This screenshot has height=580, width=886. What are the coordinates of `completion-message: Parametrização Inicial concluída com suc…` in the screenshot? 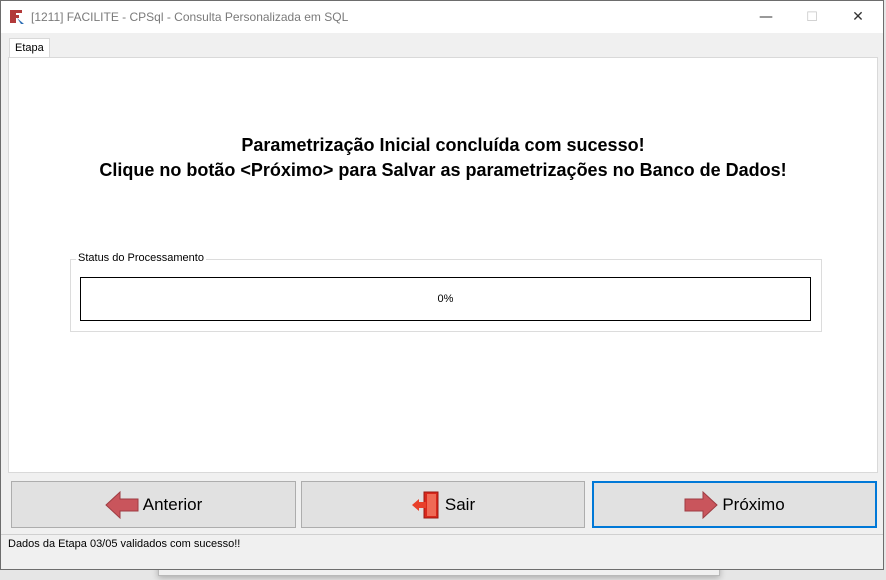 It's located at (443, 145).